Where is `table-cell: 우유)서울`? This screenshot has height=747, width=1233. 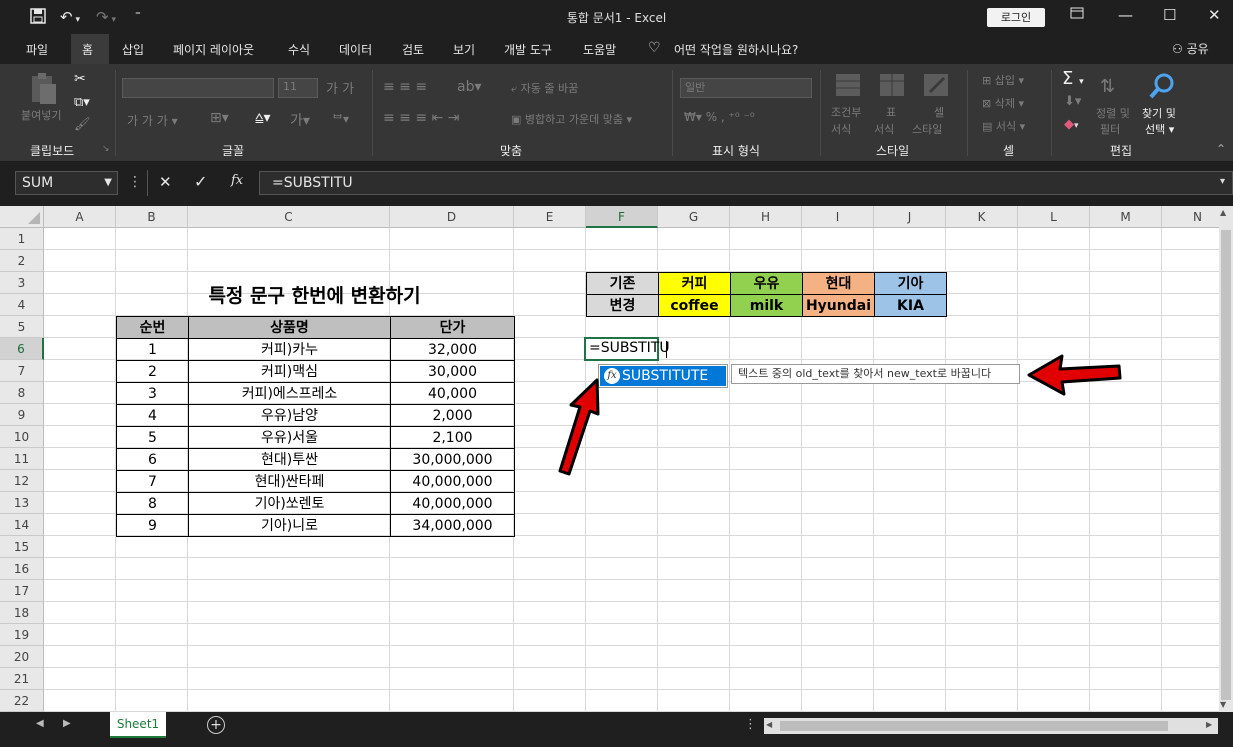
table-cell: 우유)서울 is located at coordinates (289, 437).